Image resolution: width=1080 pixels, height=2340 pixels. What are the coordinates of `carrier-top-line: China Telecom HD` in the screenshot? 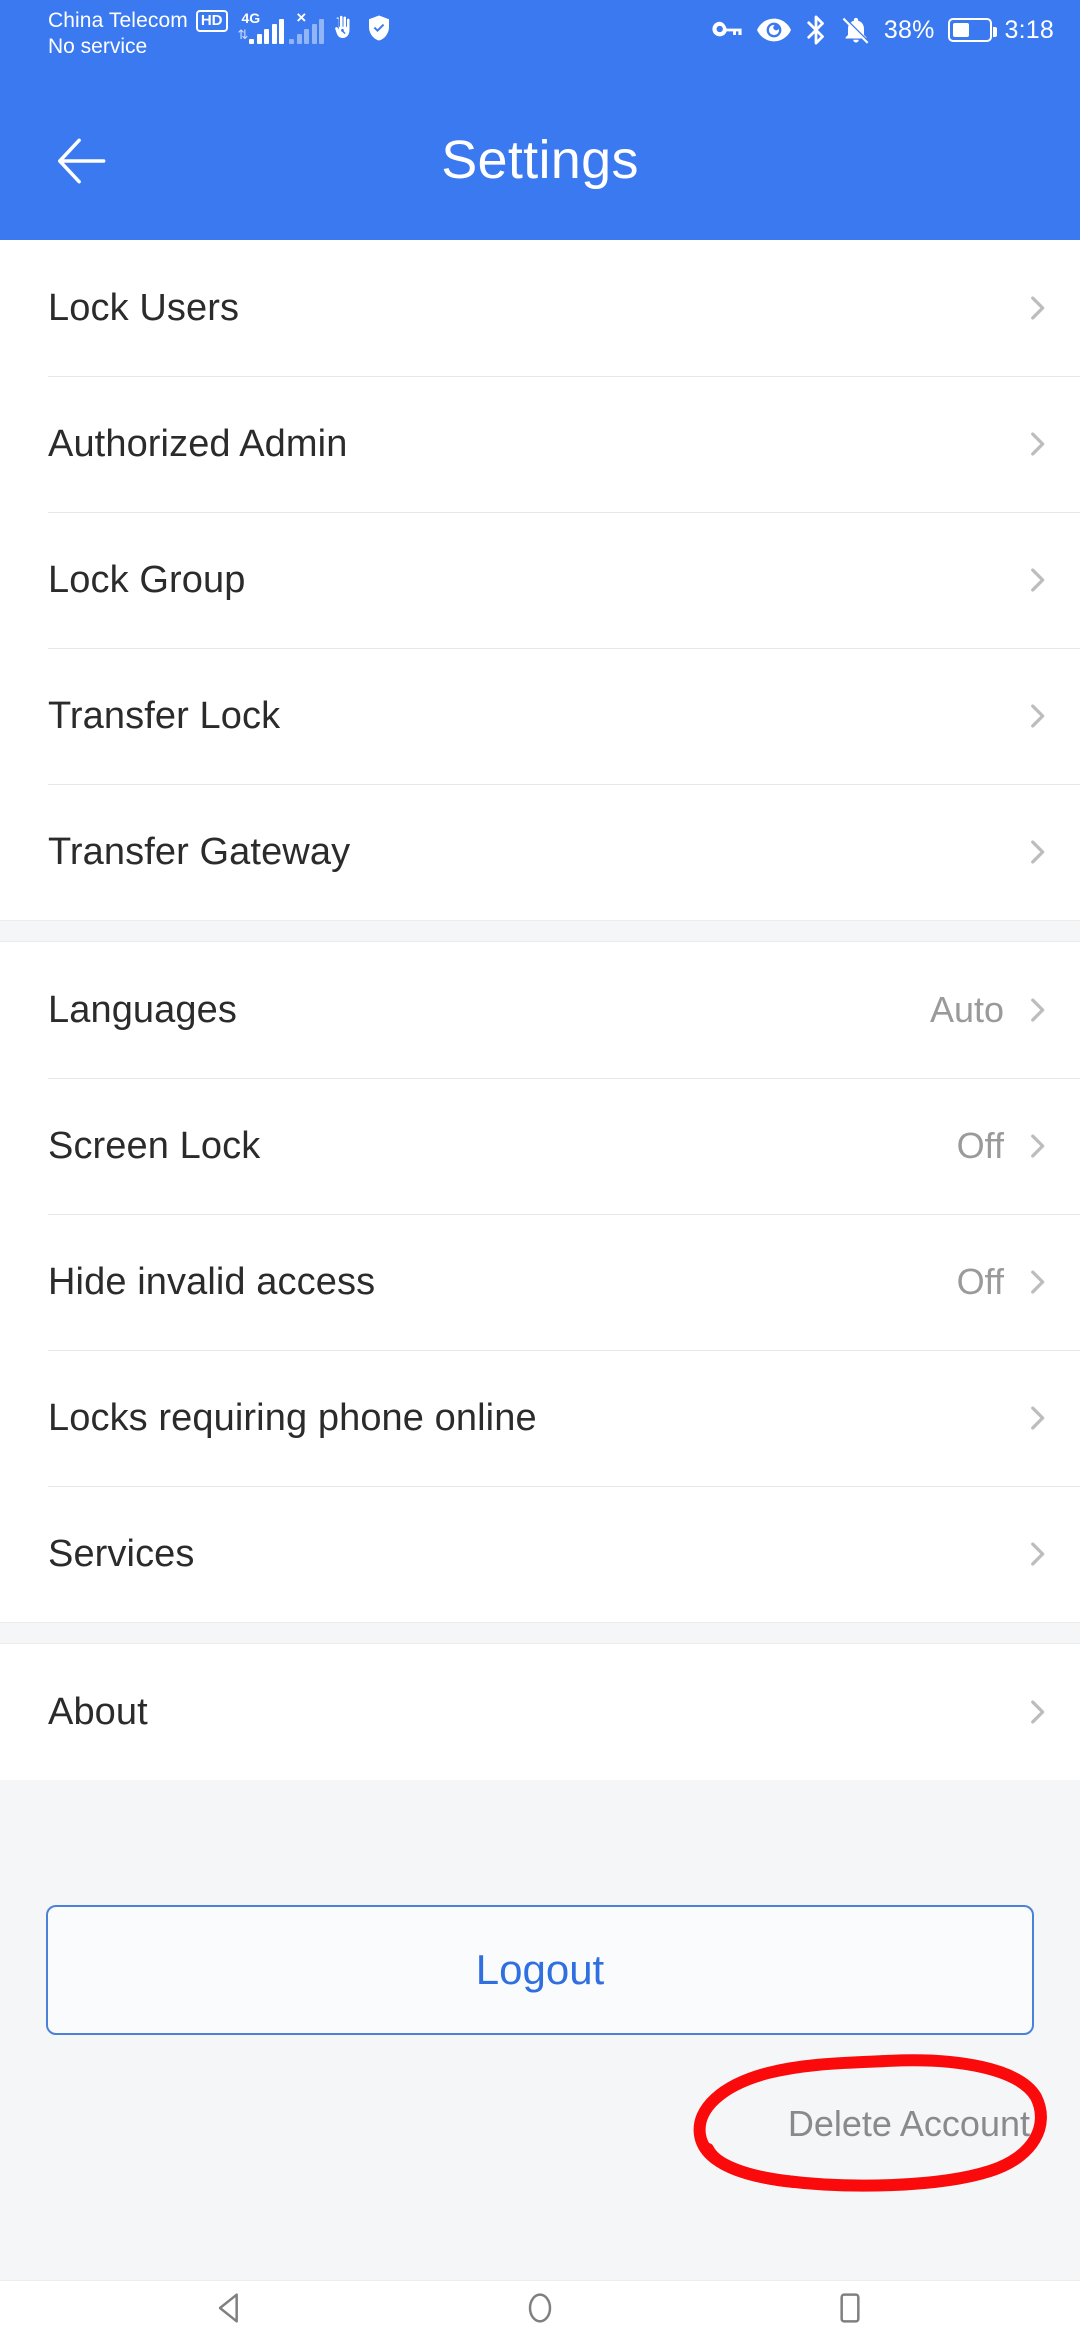 It's located at (138, 21).